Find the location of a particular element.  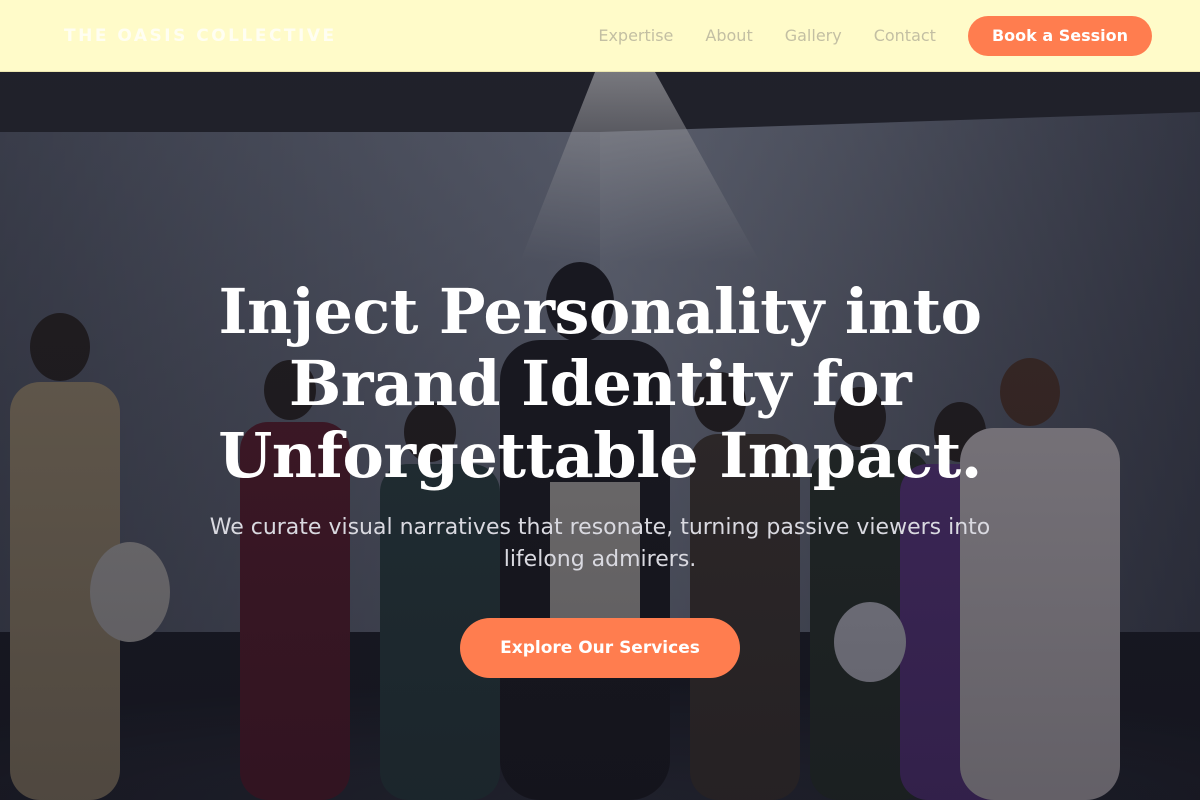

nav-link-about: About is located at coordinates (728, 35).